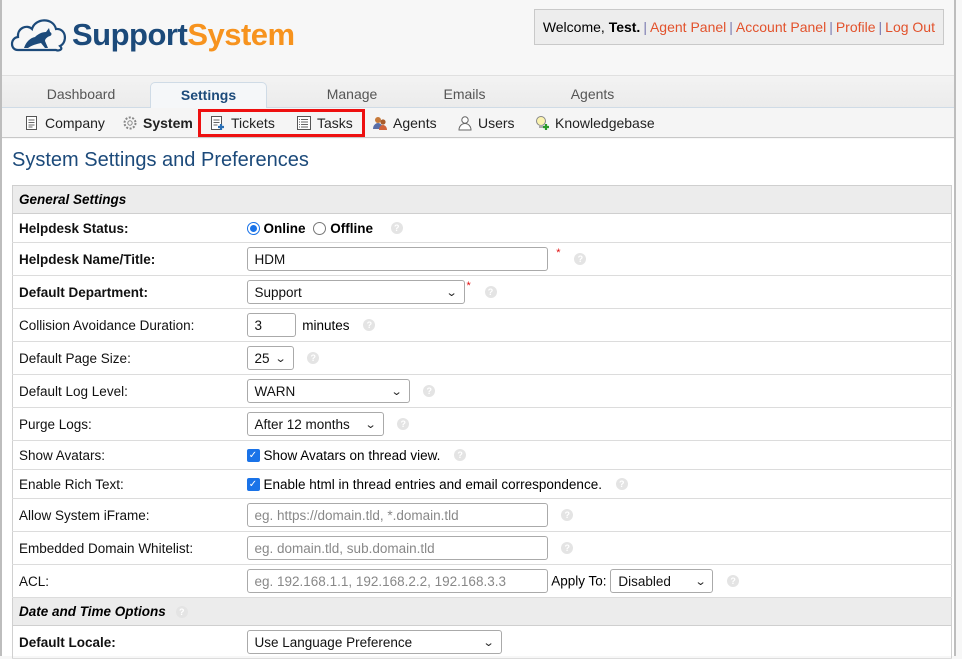 Image resolution: width=962 pixels, height=659 pixels. What do you see at coordinates (397, 259) in the screenshot?
I see `helpdesk-name-input` at bounding box center [397, 259].